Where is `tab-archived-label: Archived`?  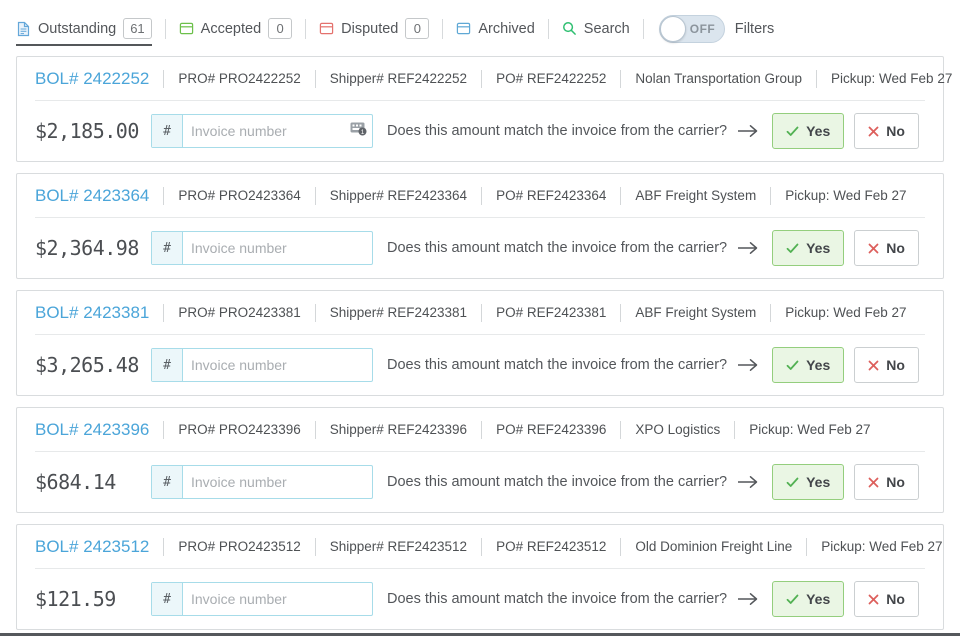
tab-archived-label: Archived is located at coordinates (506, 28).